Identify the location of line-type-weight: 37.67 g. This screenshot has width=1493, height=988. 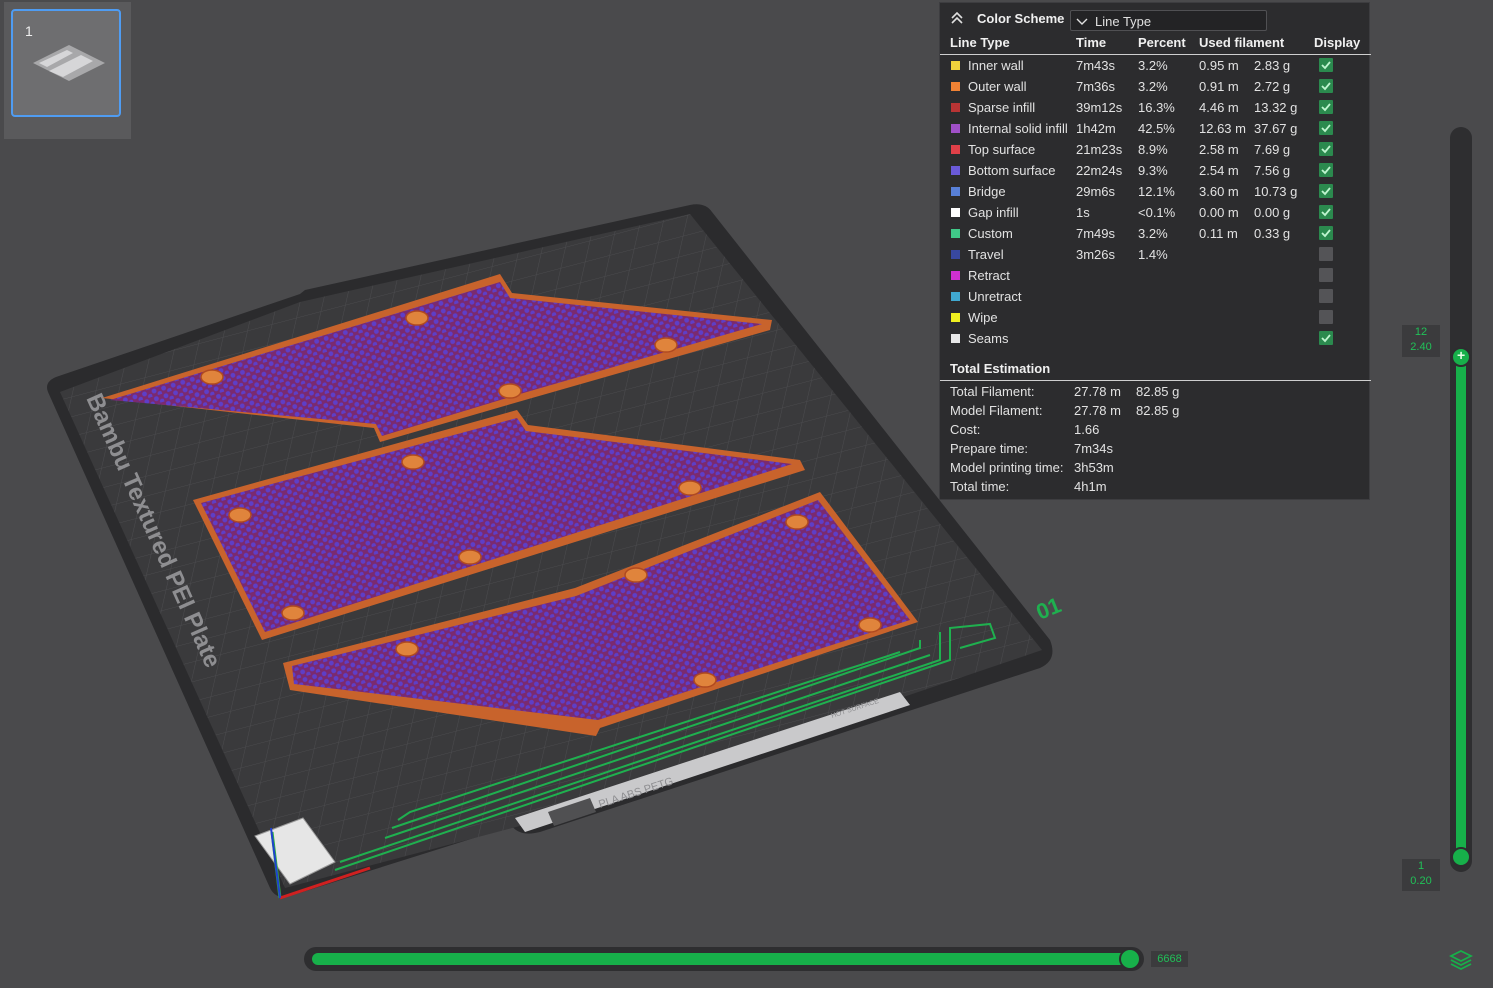
(1276, 128).